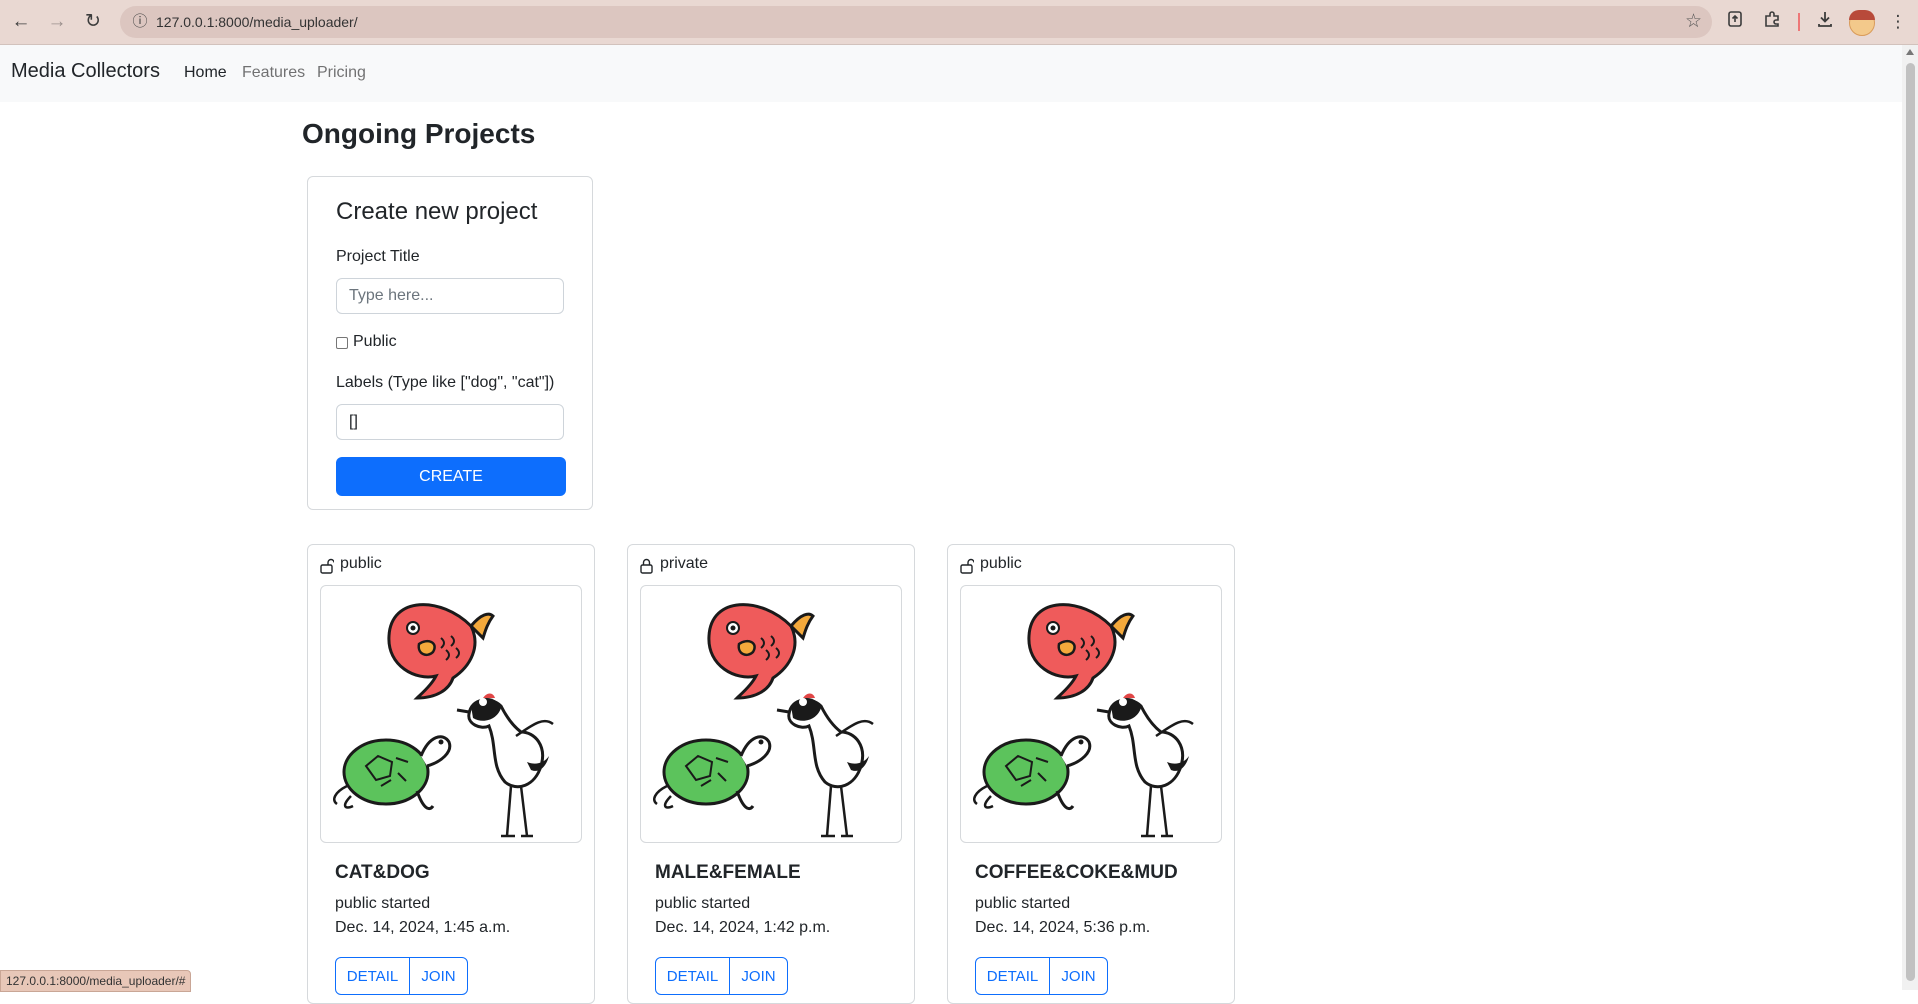 The image size is (1918, 1004). Describe the element at coordinates (728, 872) in the screenshot. I see `project-title: MALE&FEMALE` at that location.